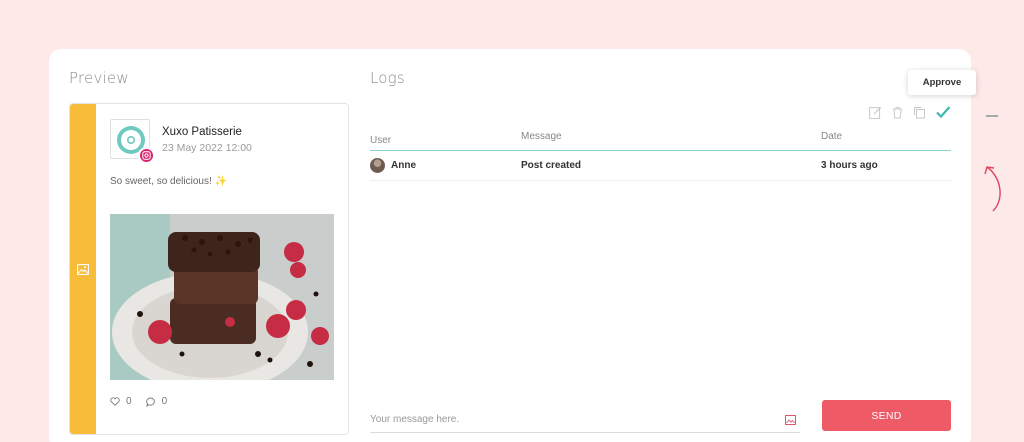 This screenshot has height=442, width=1024. What do you see at coordinates (551, 165) in the screenshot?
I see `log-message: Post created` at bounding box center [551, 165].